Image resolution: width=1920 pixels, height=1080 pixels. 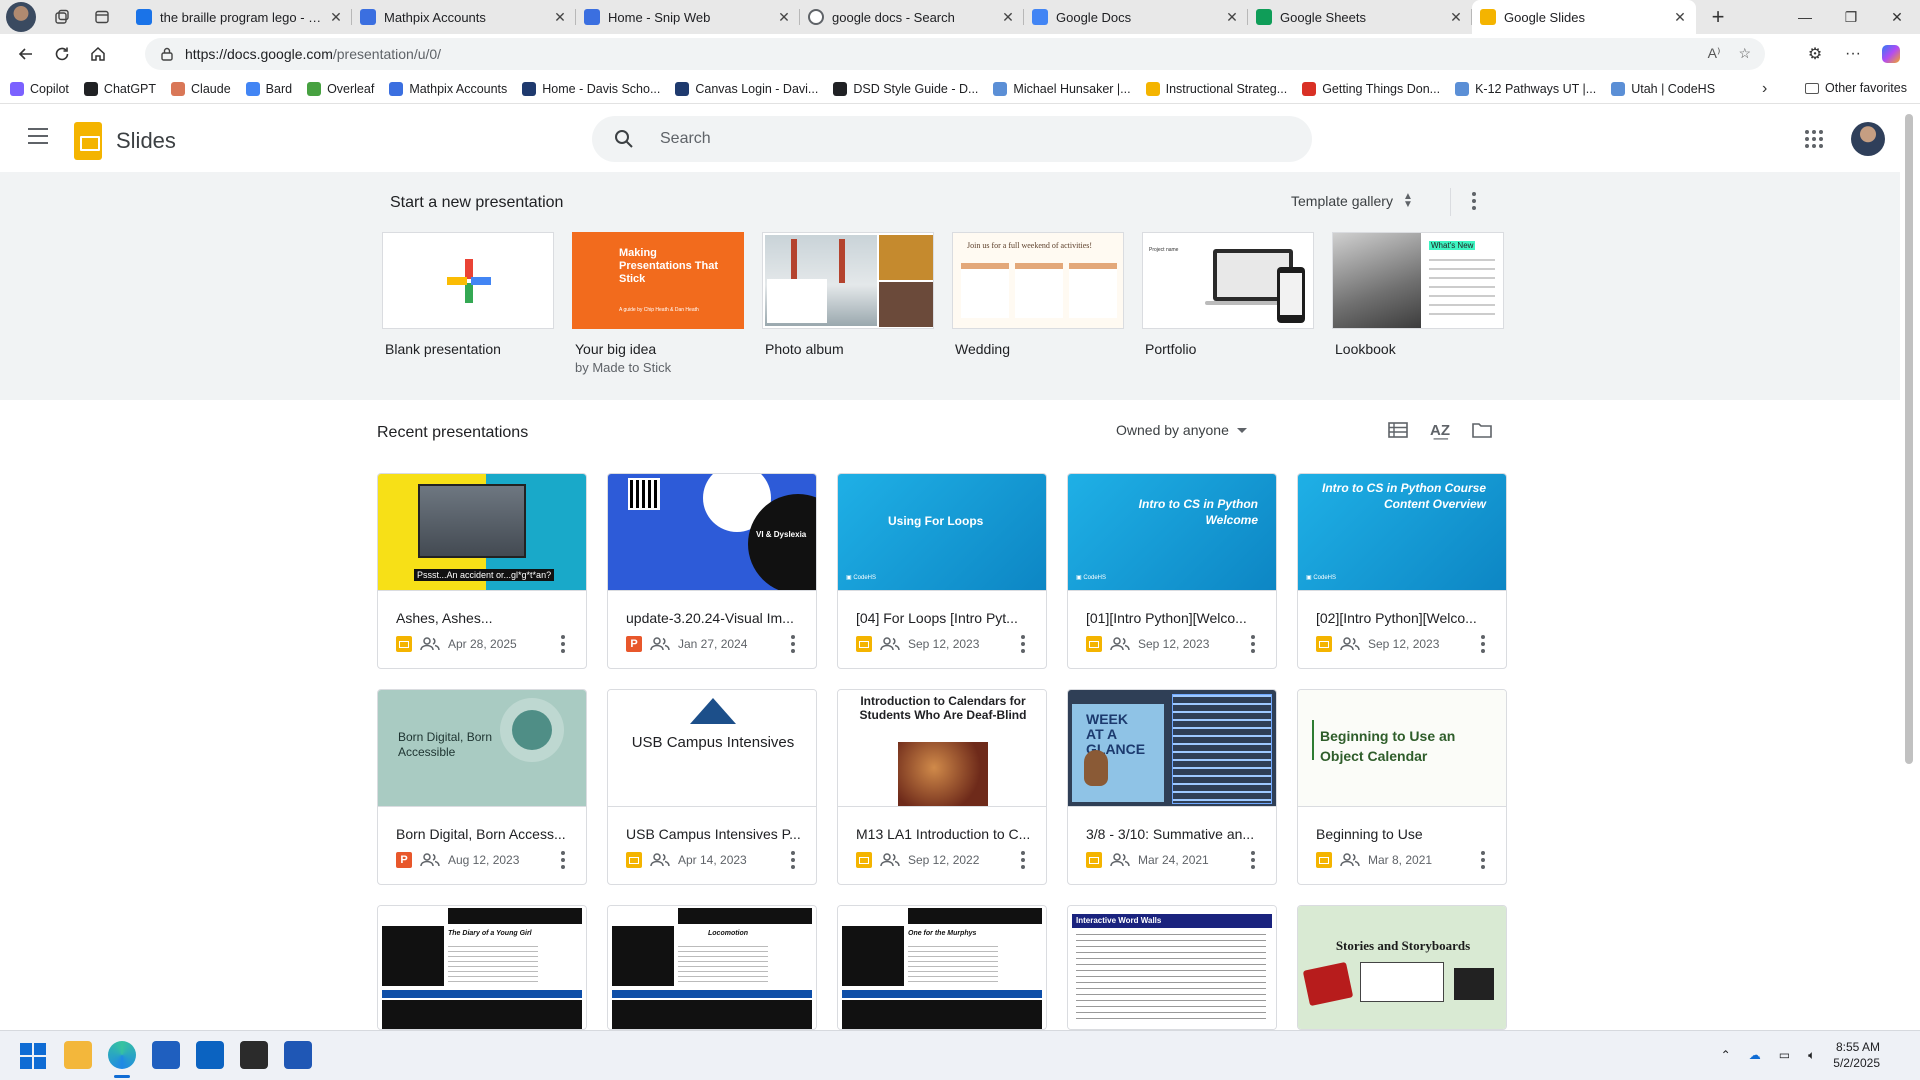 What do you see at coordinates (1805, 17) in the screenshot?
I see `minimize-button: —` at bounding box center [1805, 17].